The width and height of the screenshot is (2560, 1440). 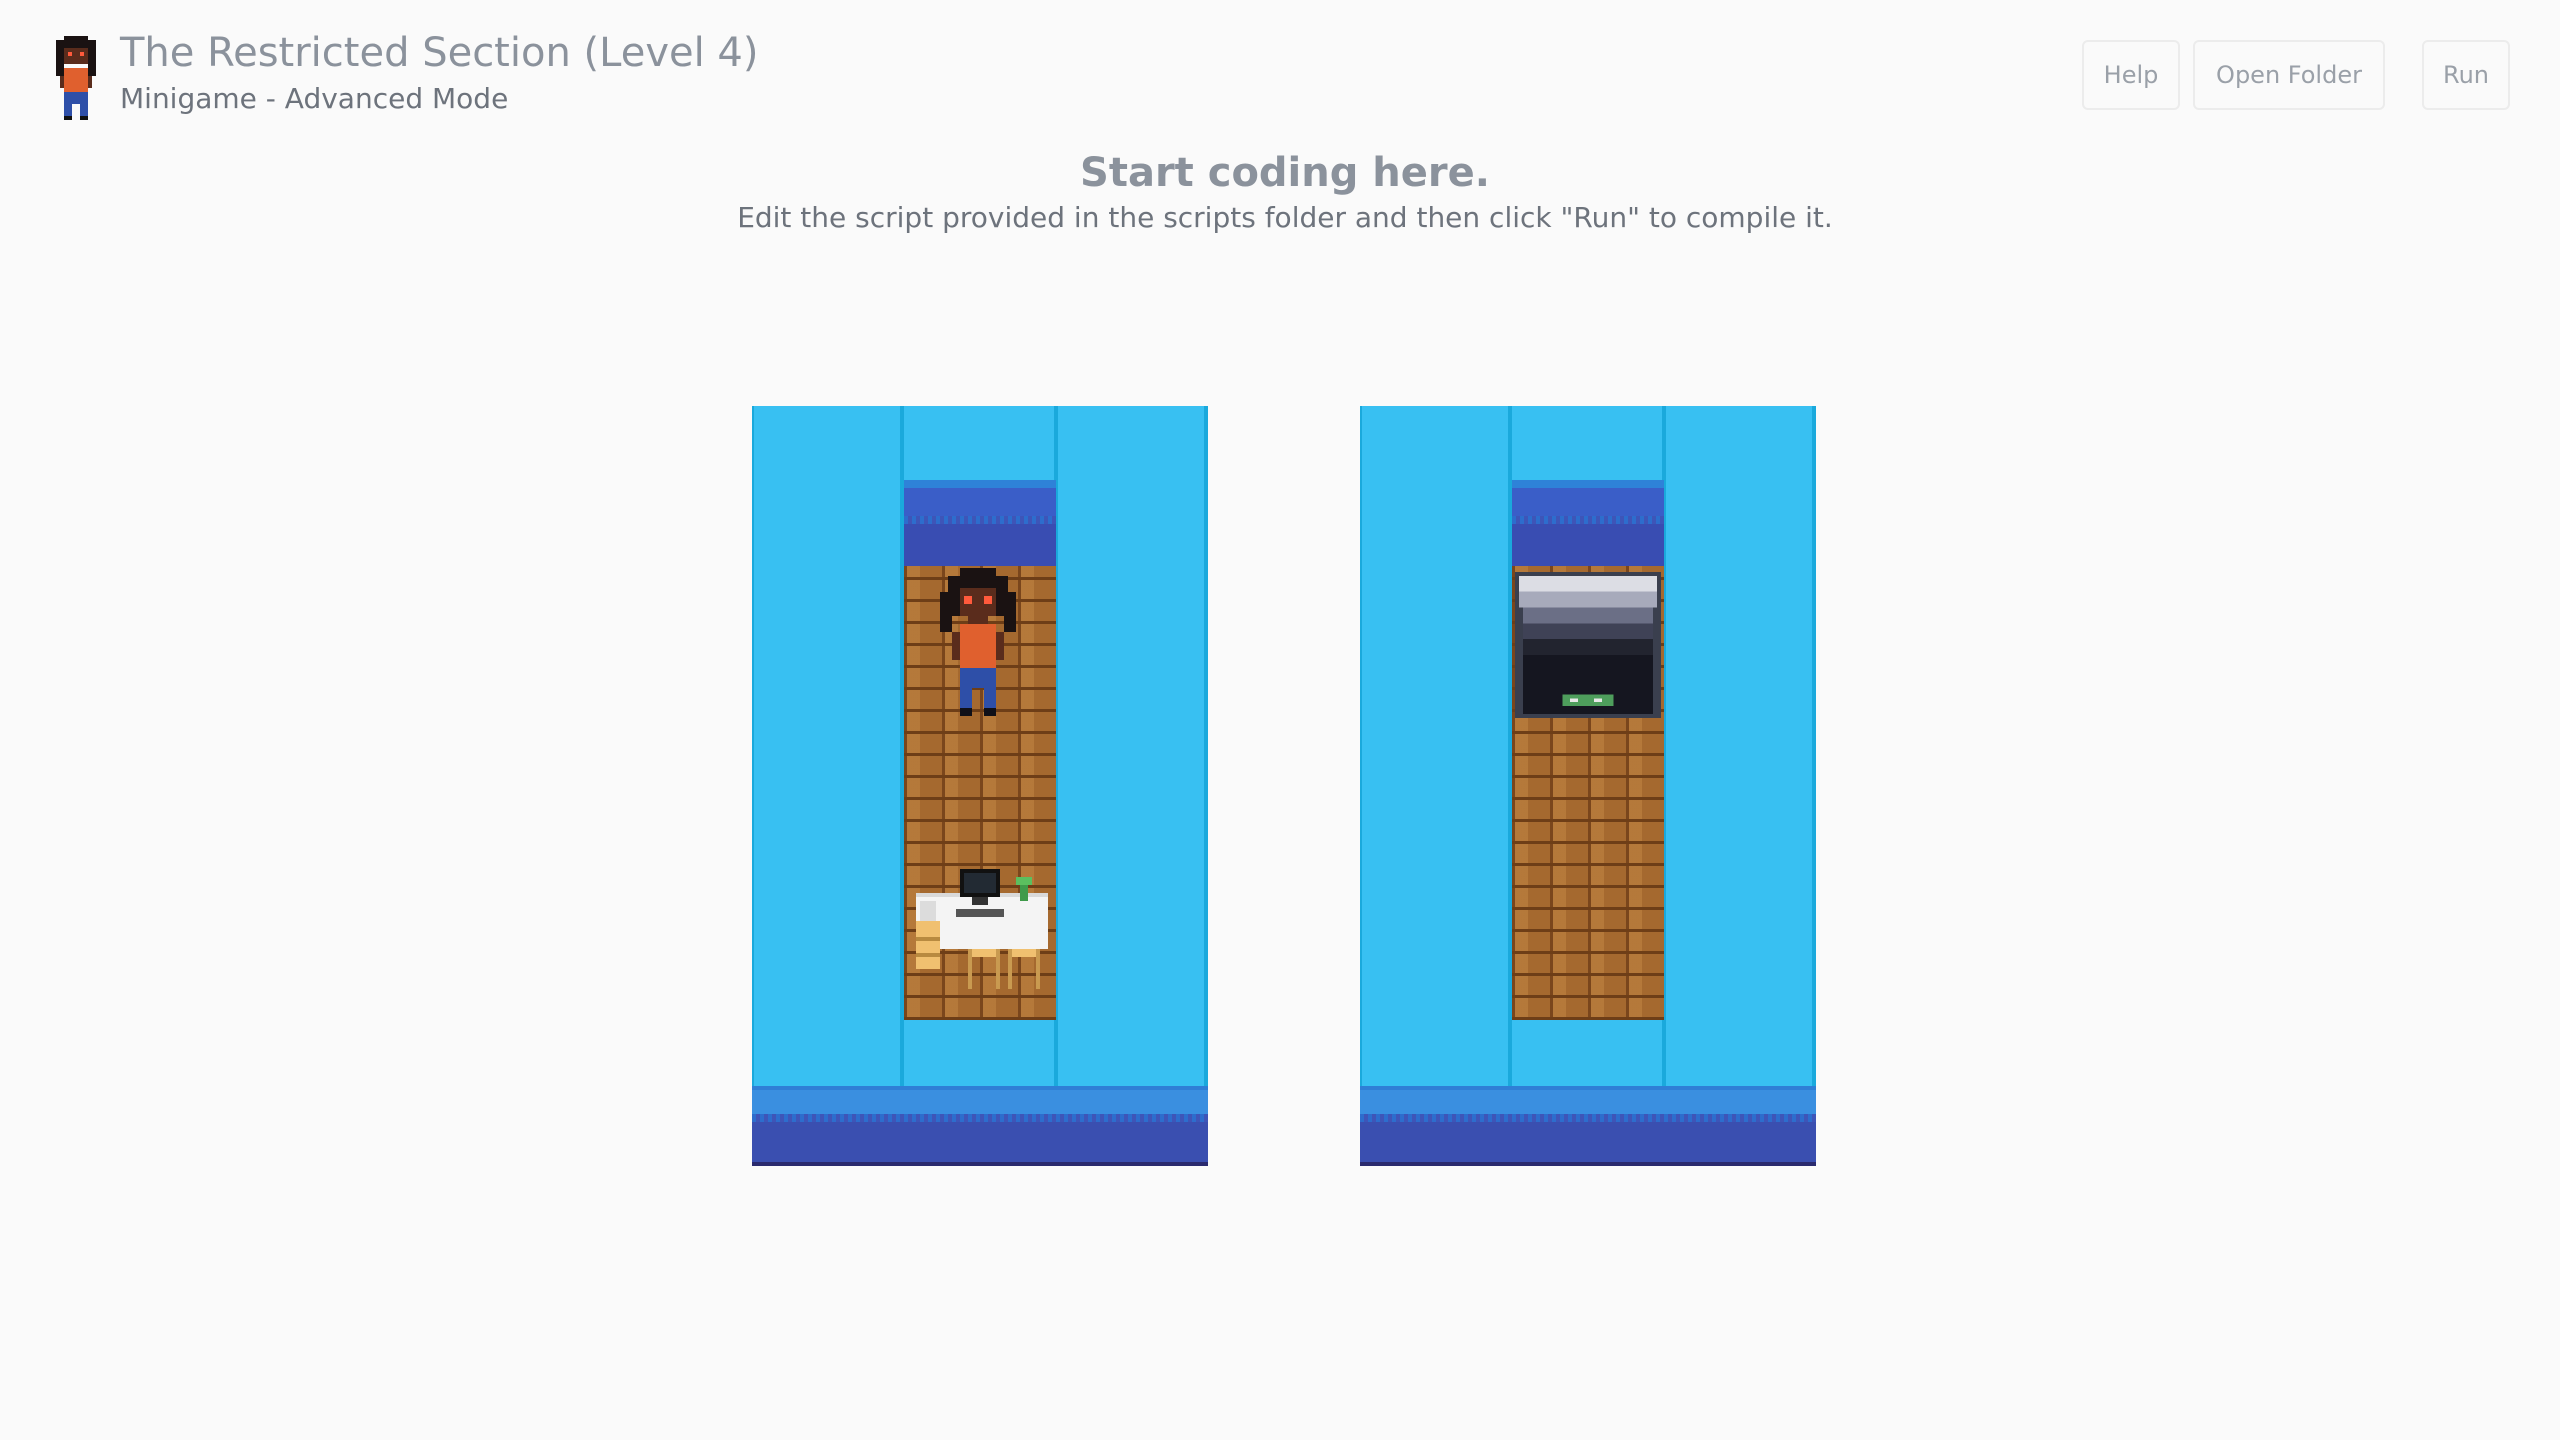 What do you see at coordinates (2466, 75) in the screenshot?
I see `run-button: Run` at bounding box center [2466, 75].